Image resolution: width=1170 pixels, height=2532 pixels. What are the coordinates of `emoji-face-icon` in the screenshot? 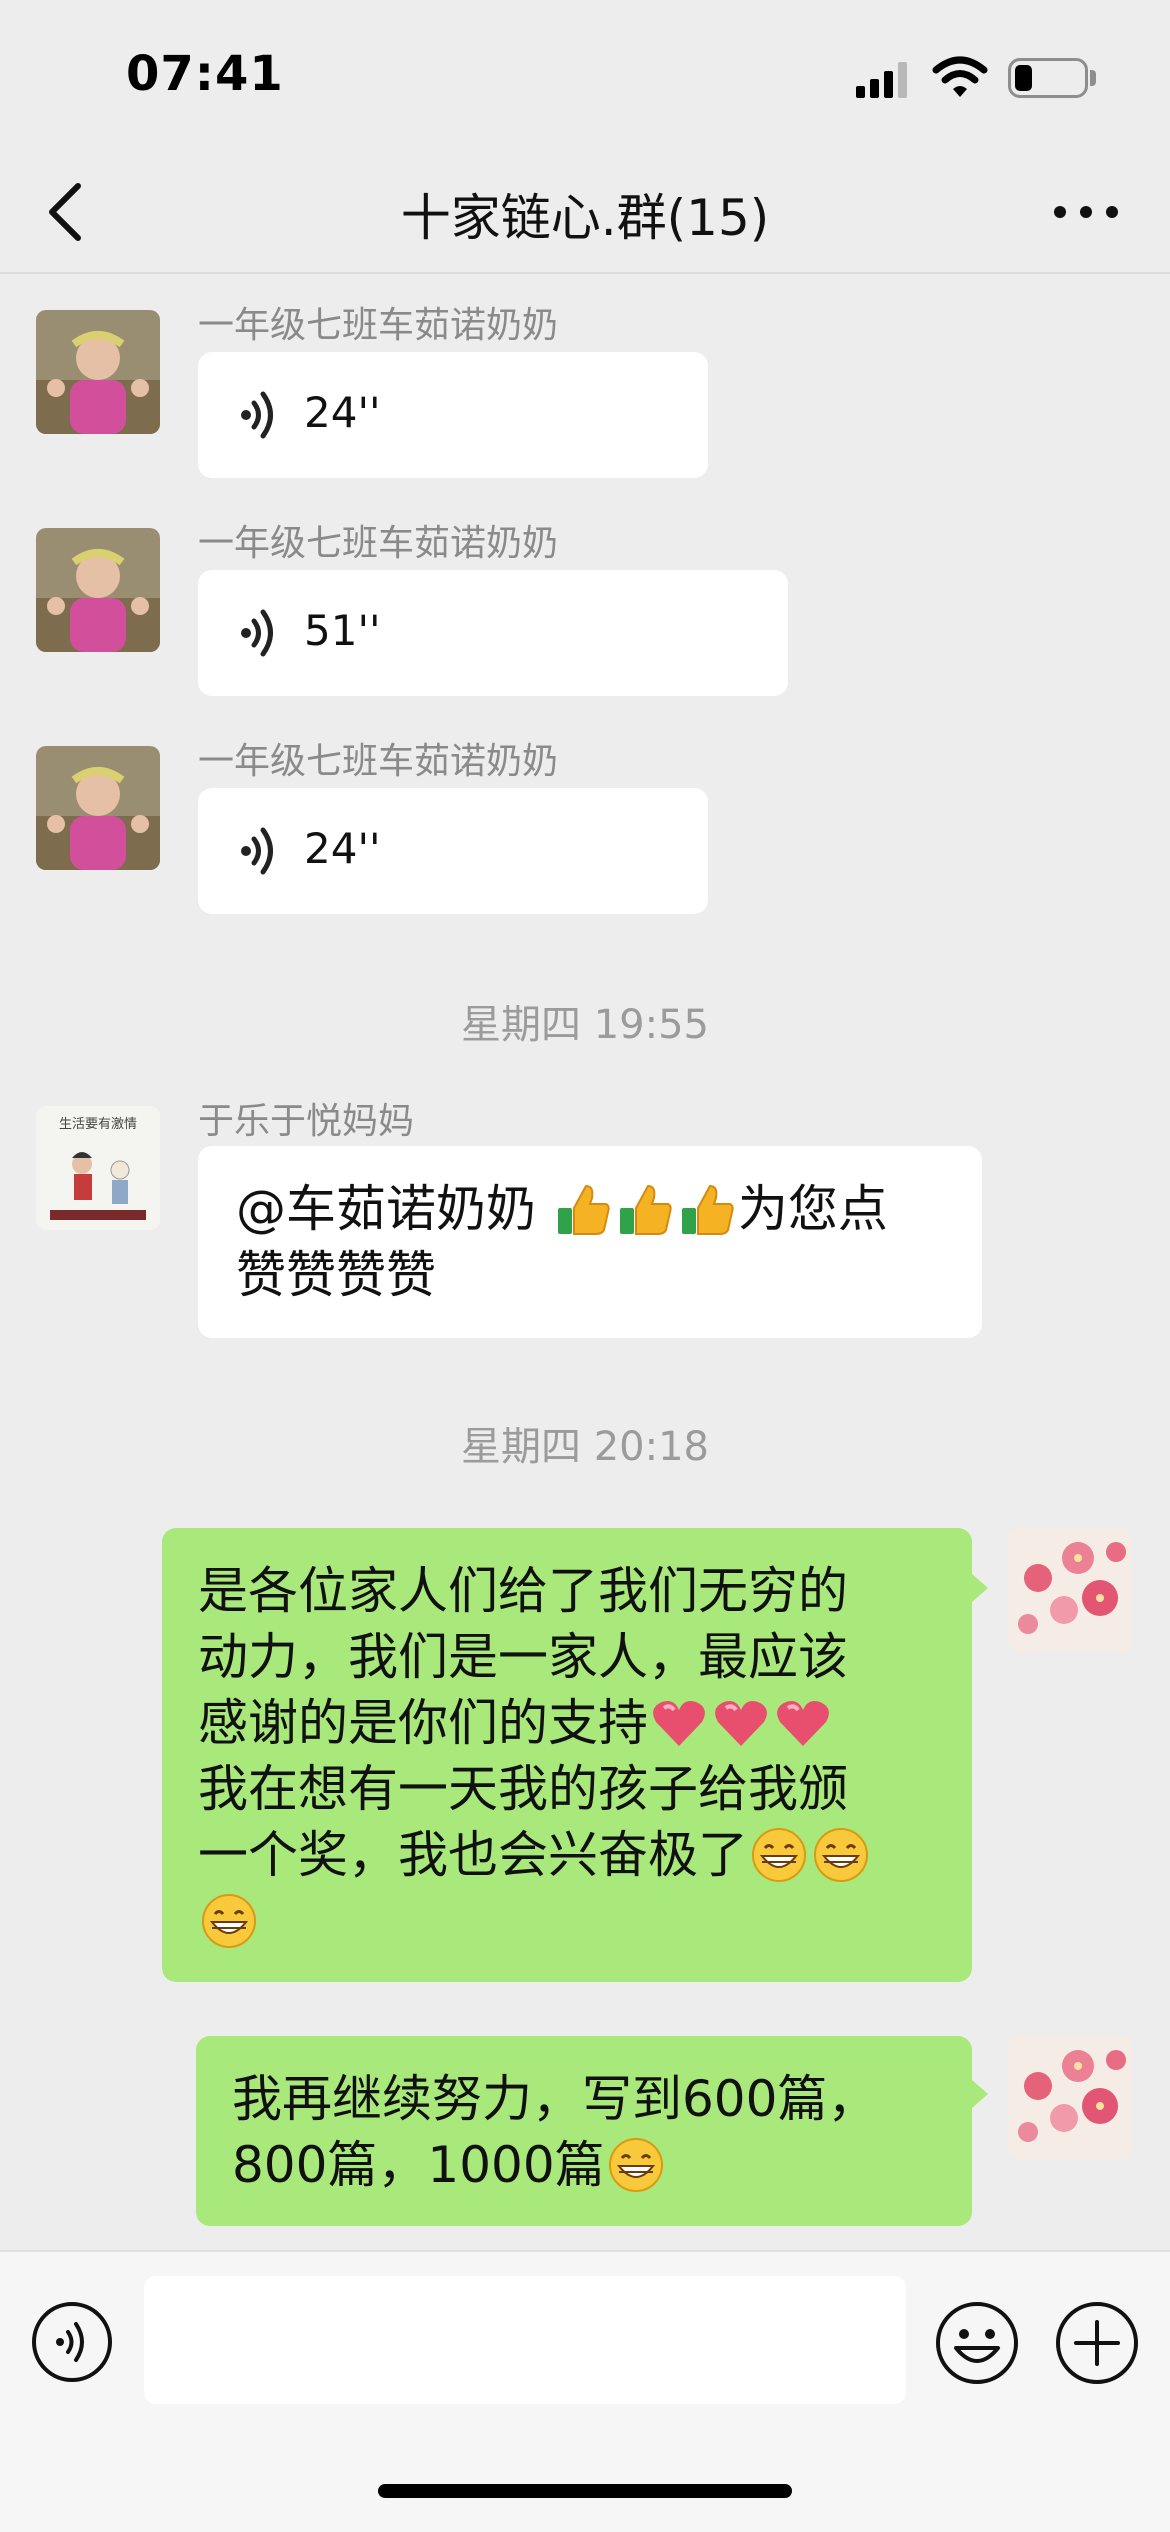 It's located at (977, 2343).